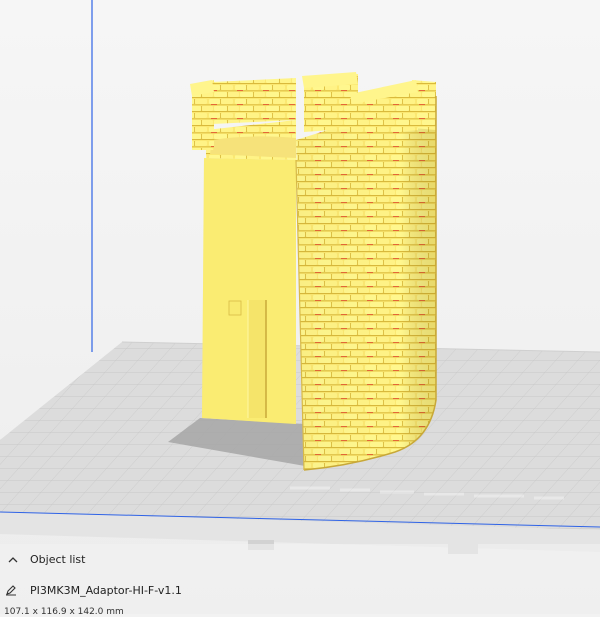  I want to click on object-list-item: PI3MK3M_Adaptor-HI-F-v1.1, so click(93, 590).